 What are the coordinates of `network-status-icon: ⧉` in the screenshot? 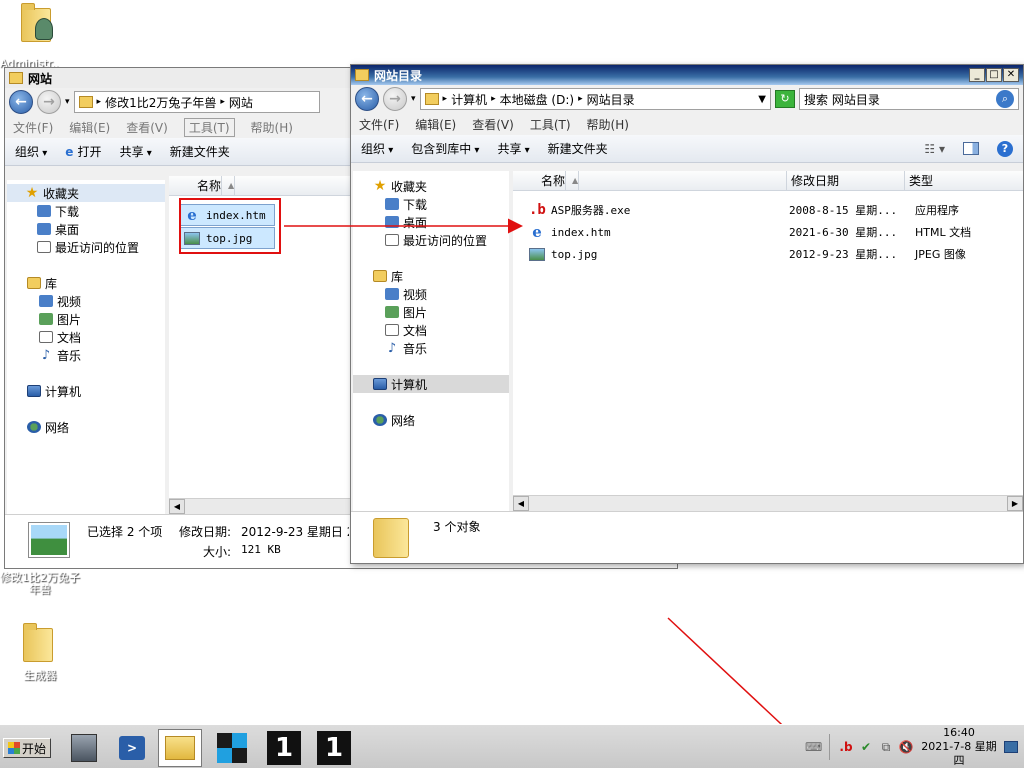 It's located at (886, 747).